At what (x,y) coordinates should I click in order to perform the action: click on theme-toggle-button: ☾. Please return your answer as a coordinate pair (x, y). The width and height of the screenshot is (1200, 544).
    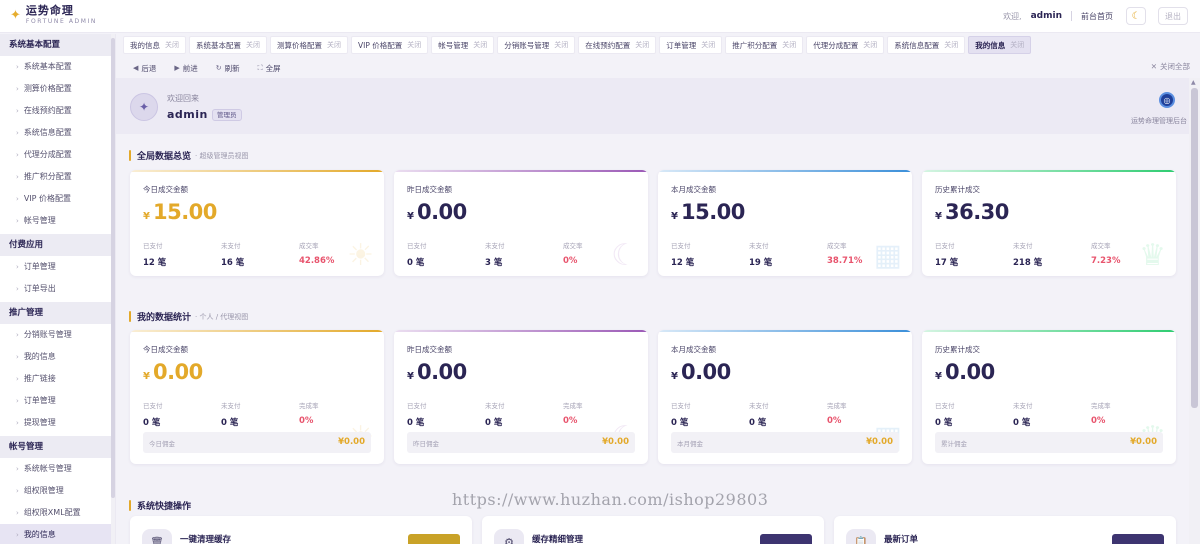
    Looking at the image, I should click on (1136, 16).